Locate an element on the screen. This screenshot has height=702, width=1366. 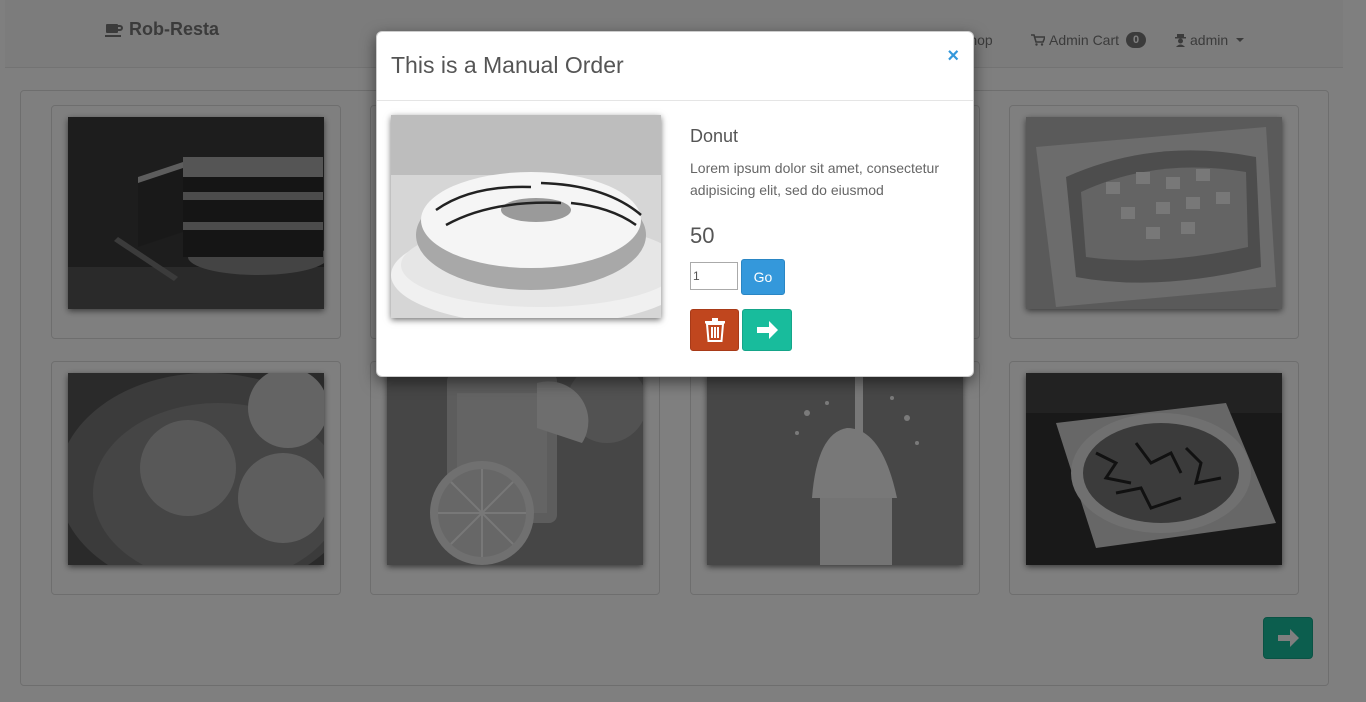
quantity-input is located at coordinates (714, 276).